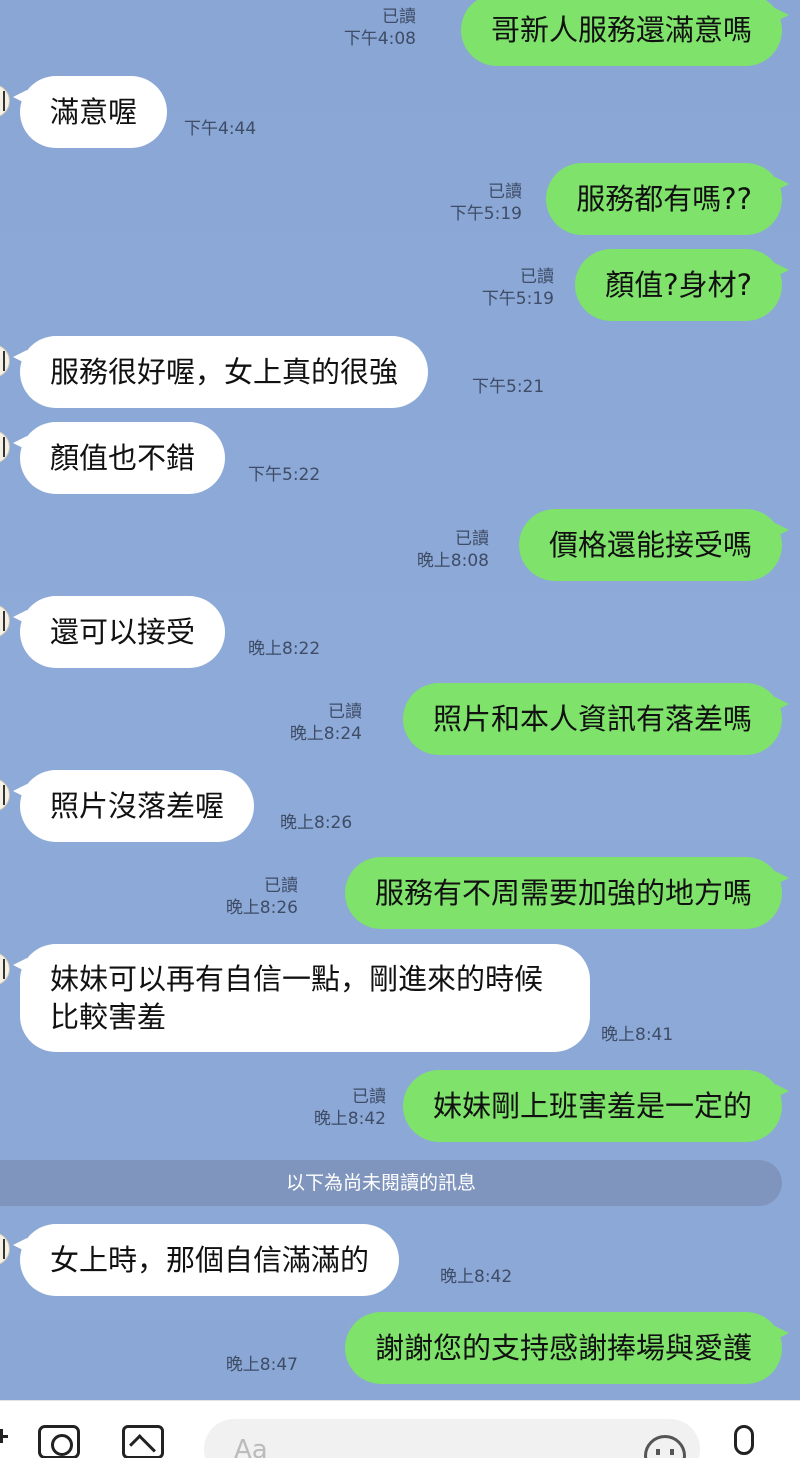 This screenshot has width=800, height=1458. What do you see at coordinates (284, 649) in the screenshot?
I see `message-time: 晚上8:22` at bounding box center [284, 649].